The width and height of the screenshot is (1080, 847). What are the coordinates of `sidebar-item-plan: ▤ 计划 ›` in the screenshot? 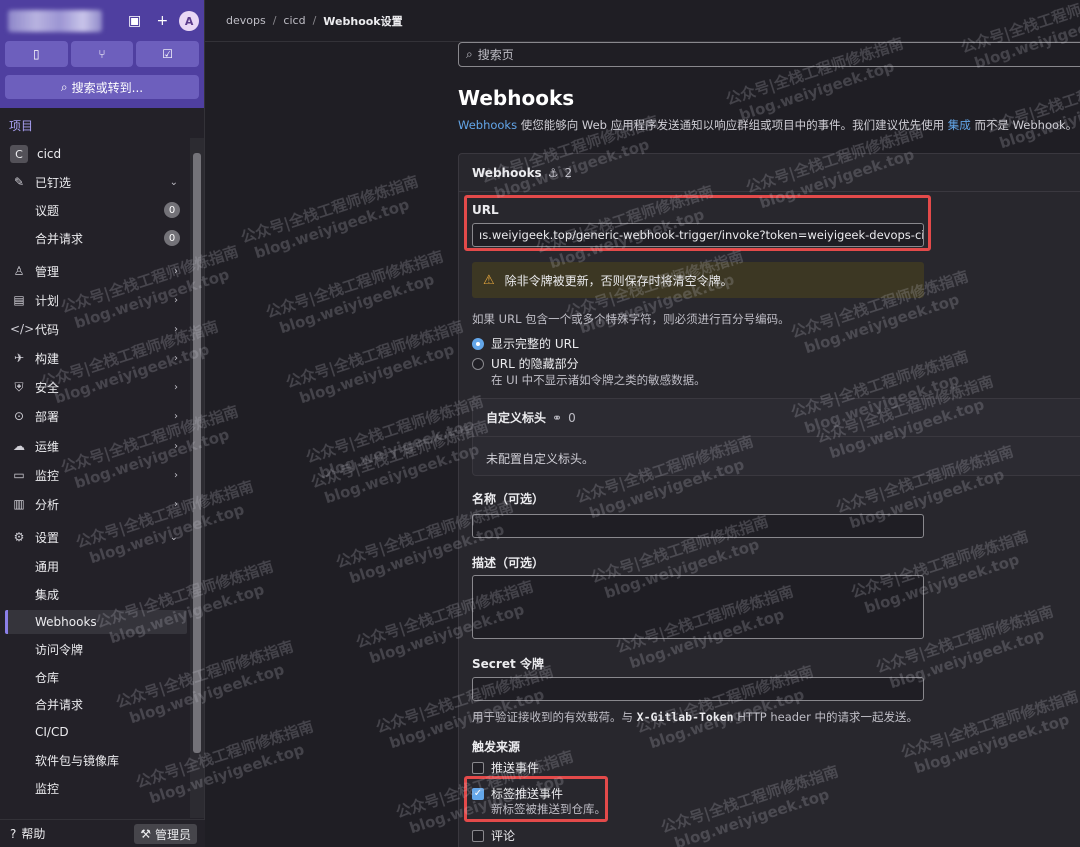 It's located at (95, 300).